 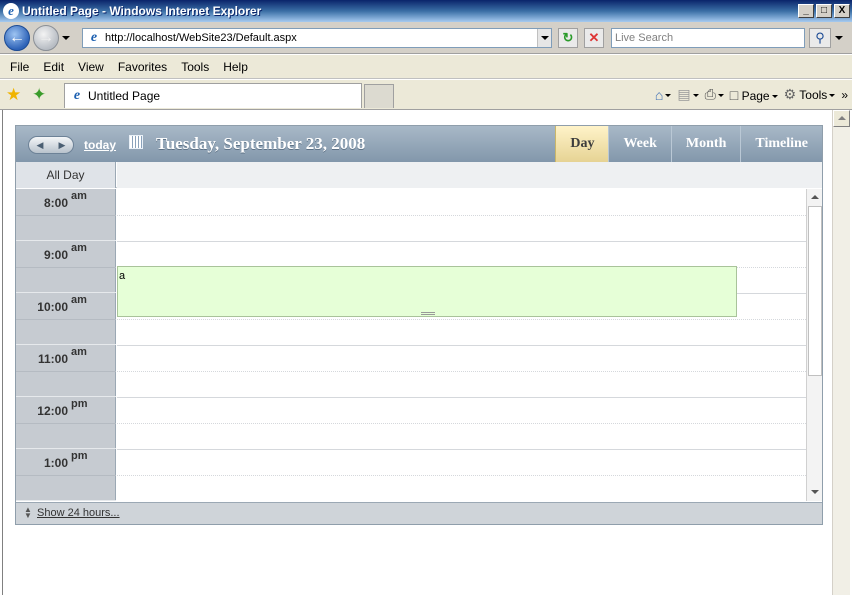 I want to click on stop-button: ✕, so click(x=594, y=38).